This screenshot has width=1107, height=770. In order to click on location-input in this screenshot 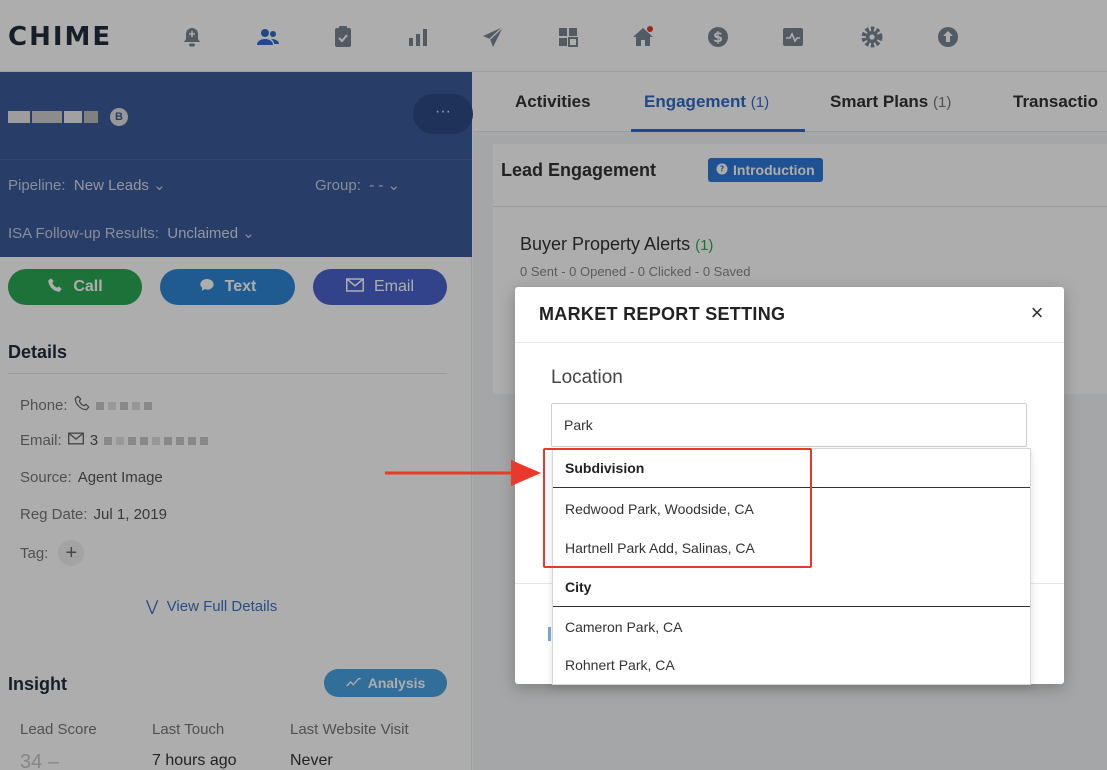, I will do `click(789, 425)`.